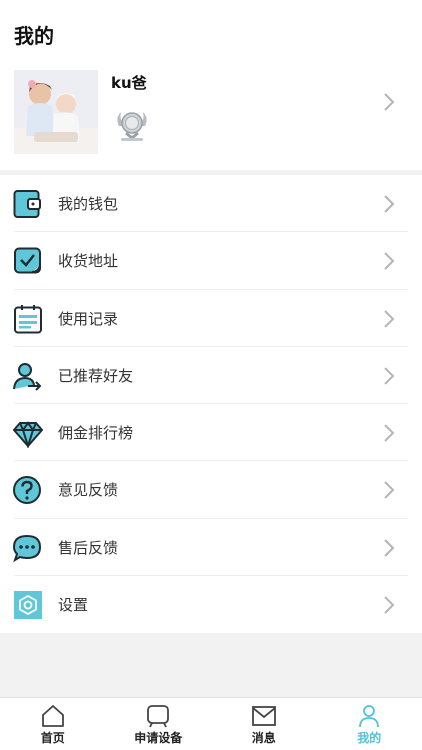 The image size is (422, 750). Describe the element at coordinates (96, 375) in the screenshot. I see `menu-label: 已推荐好友` at that location.